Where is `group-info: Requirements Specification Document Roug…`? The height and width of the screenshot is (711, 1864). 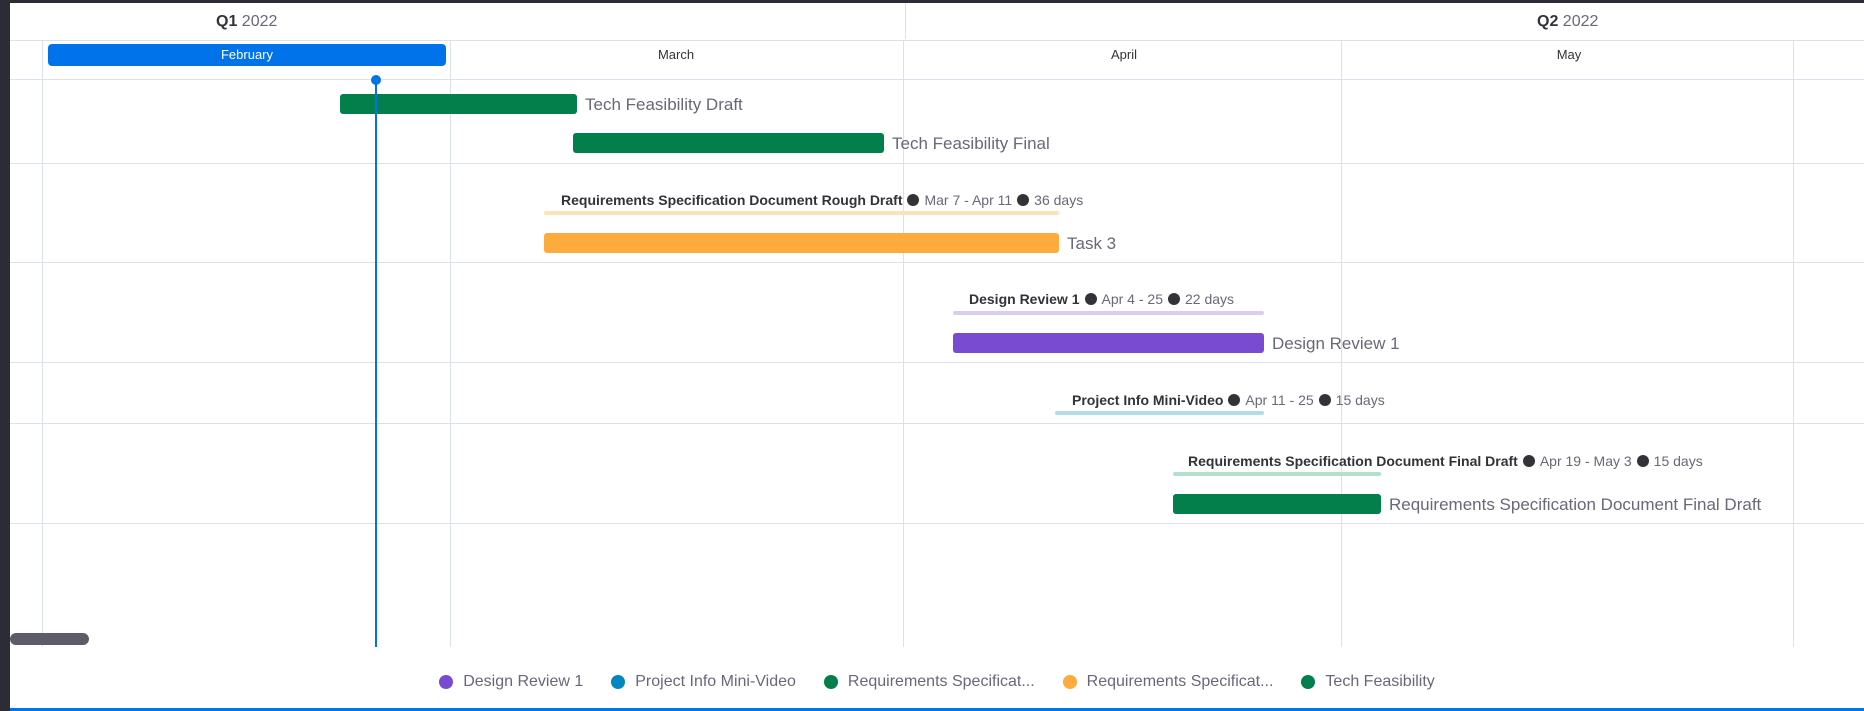
group-info: Requirements Specification Document Roug… is located at coordinates (822, 200).